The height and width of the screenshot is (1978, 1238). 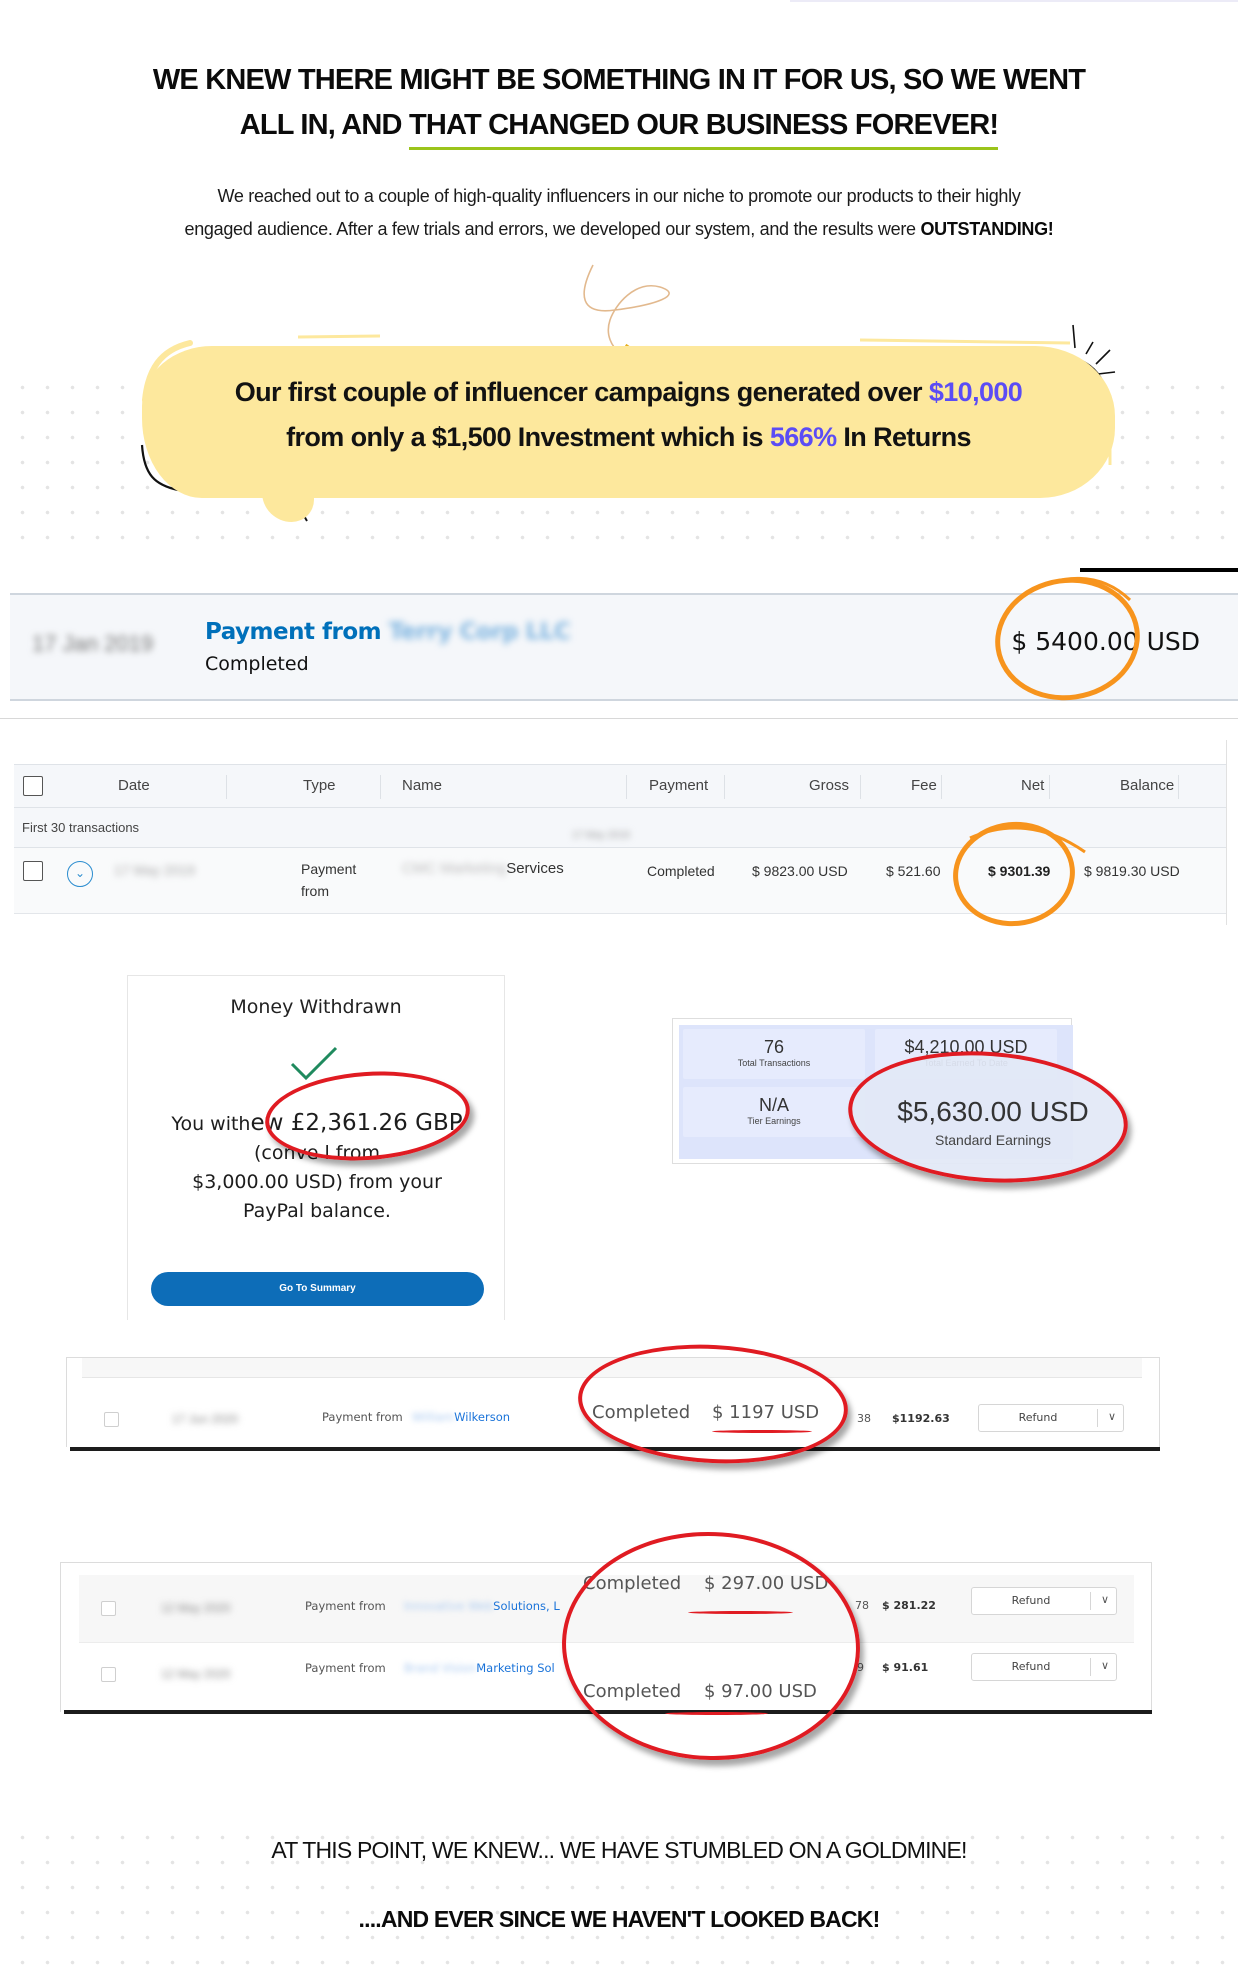 What do you see at coordinates (257, 664) in the screenshot?
I see `payment-status: Completed` at bounding box center [257, 664].